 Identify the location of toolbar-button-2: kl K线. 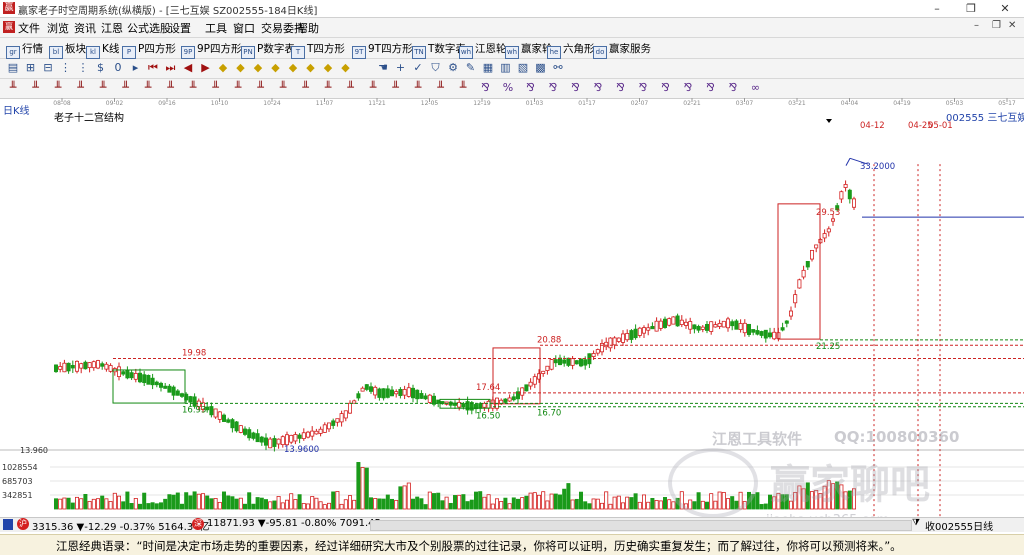
(102, 50).